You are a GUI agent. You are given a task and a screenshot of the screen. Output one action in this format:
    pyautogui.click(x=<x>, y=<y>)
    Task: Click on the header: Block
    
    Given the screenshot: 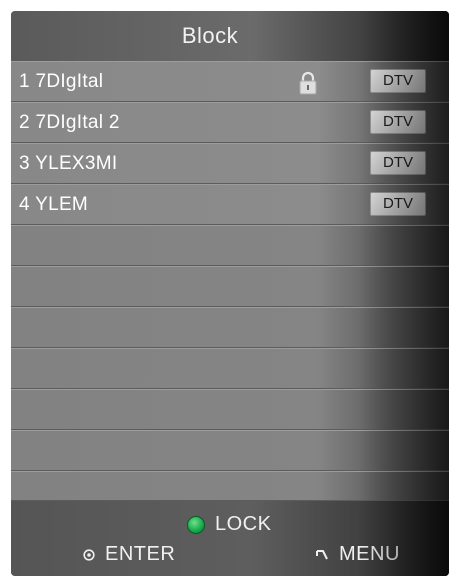 What is the action you would take?
    pyautogui.click(x=230, y=36)
    